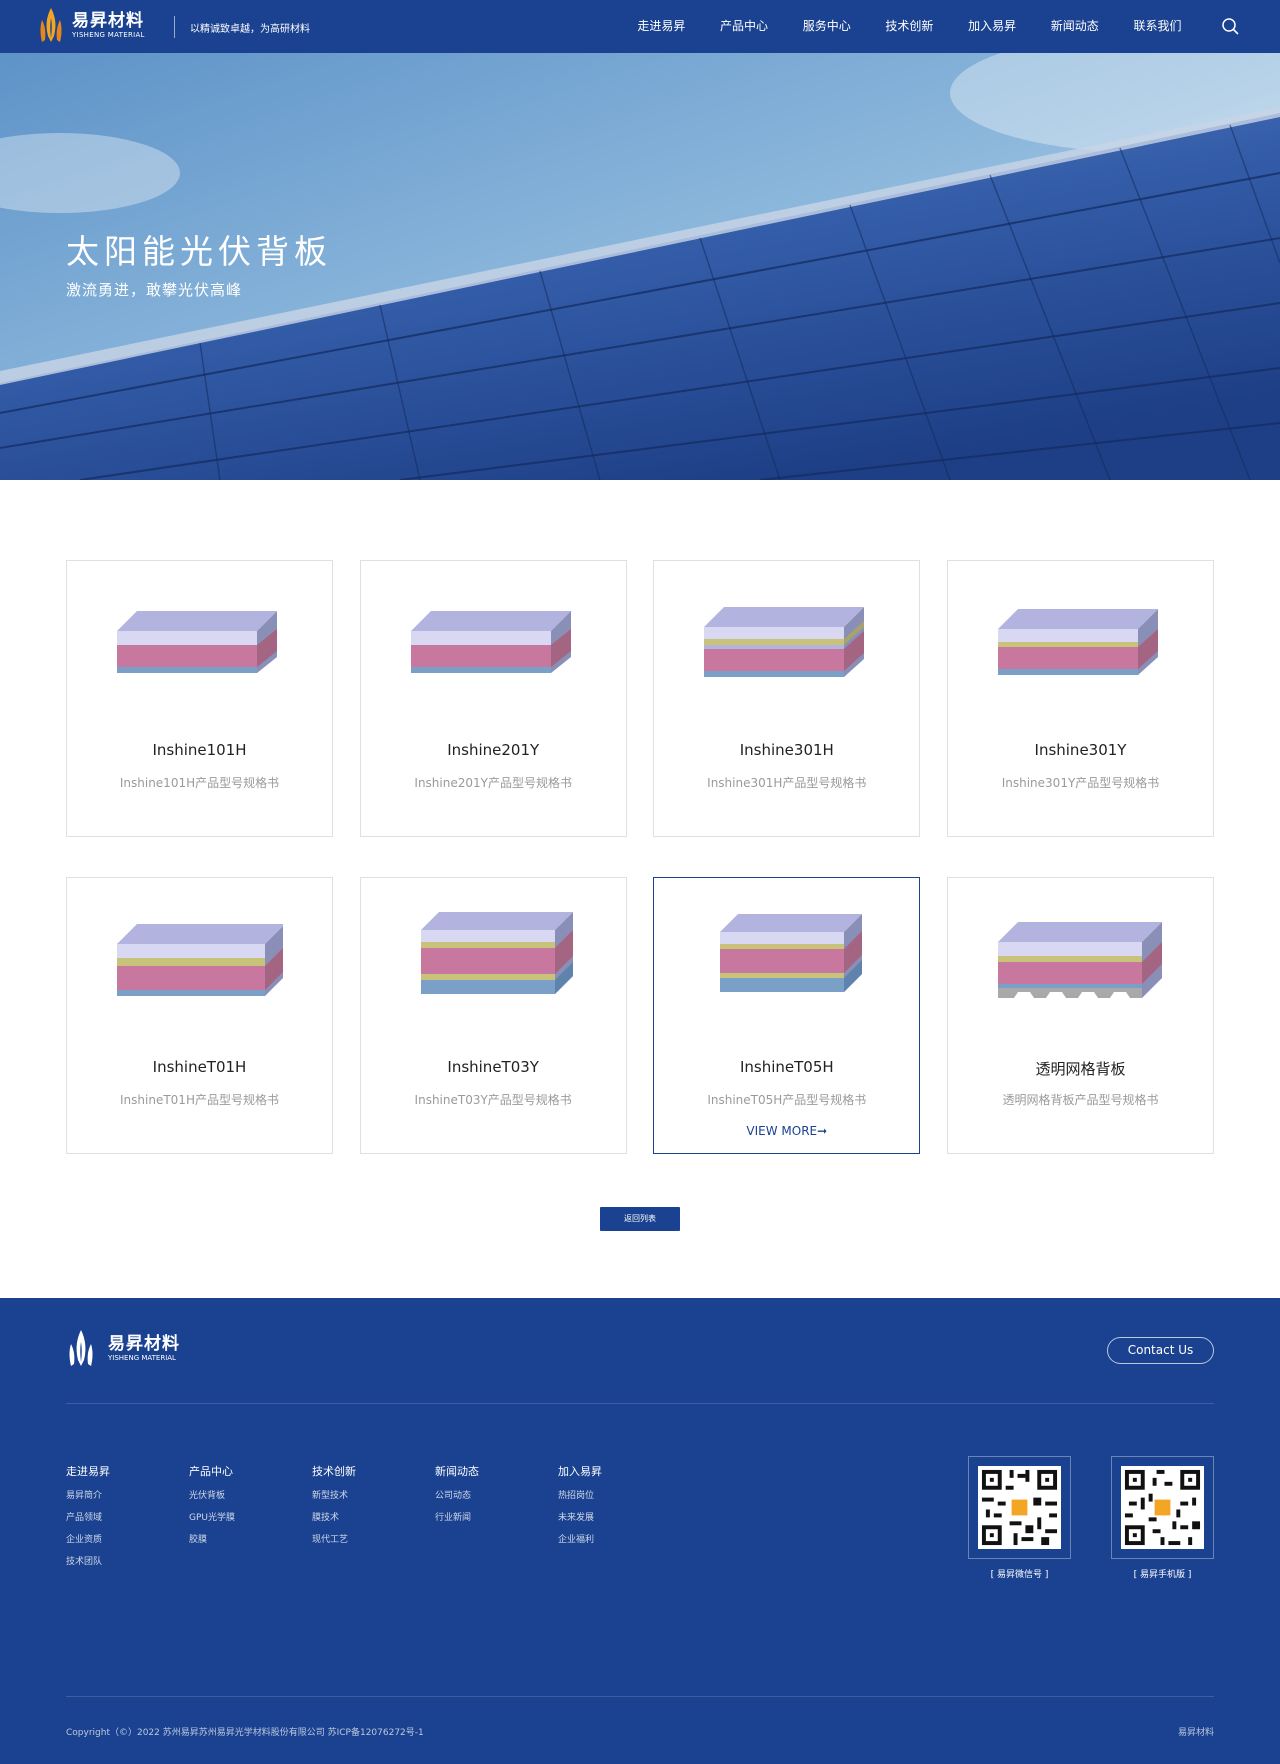 This screenshot has width=1280, height=1764. I want to click on footer-link: 新型技术, so click(373, 1494).